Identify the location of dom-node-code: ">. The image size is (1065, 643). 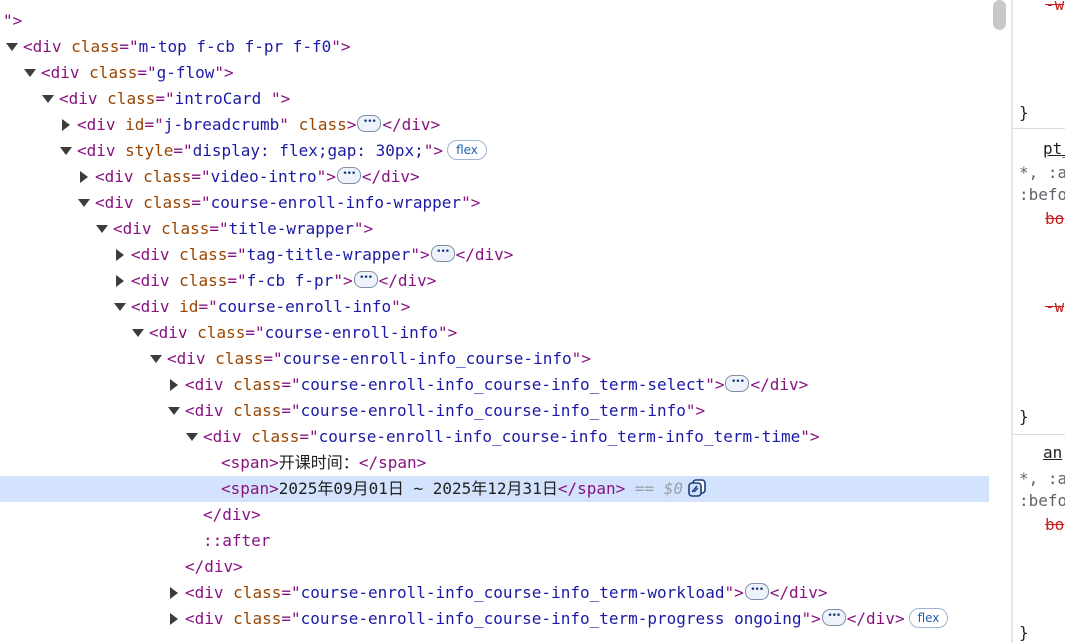
(12, 21).